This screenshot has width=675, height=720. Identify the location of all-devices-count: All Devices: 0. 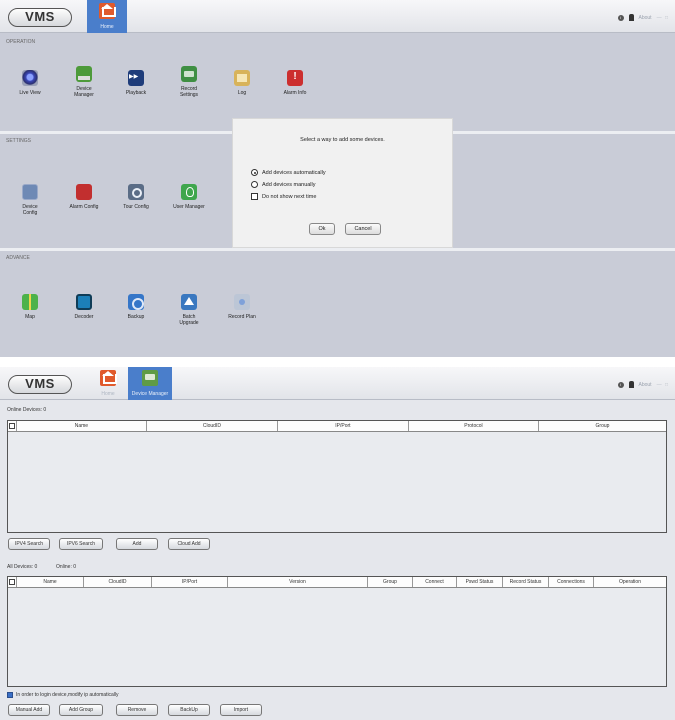
(22, 567).